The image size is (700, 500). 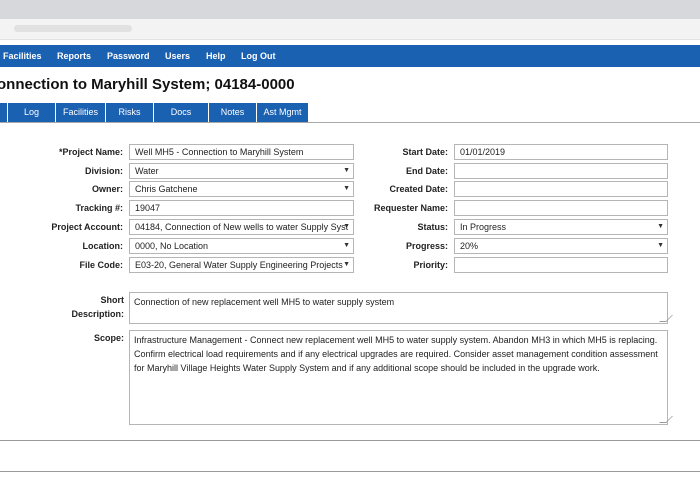 What do you see at coordinates (241, 189) in the screenshot?
I see `owner-select: Chris Gatchene ▼` at bounding box center [241, 189].